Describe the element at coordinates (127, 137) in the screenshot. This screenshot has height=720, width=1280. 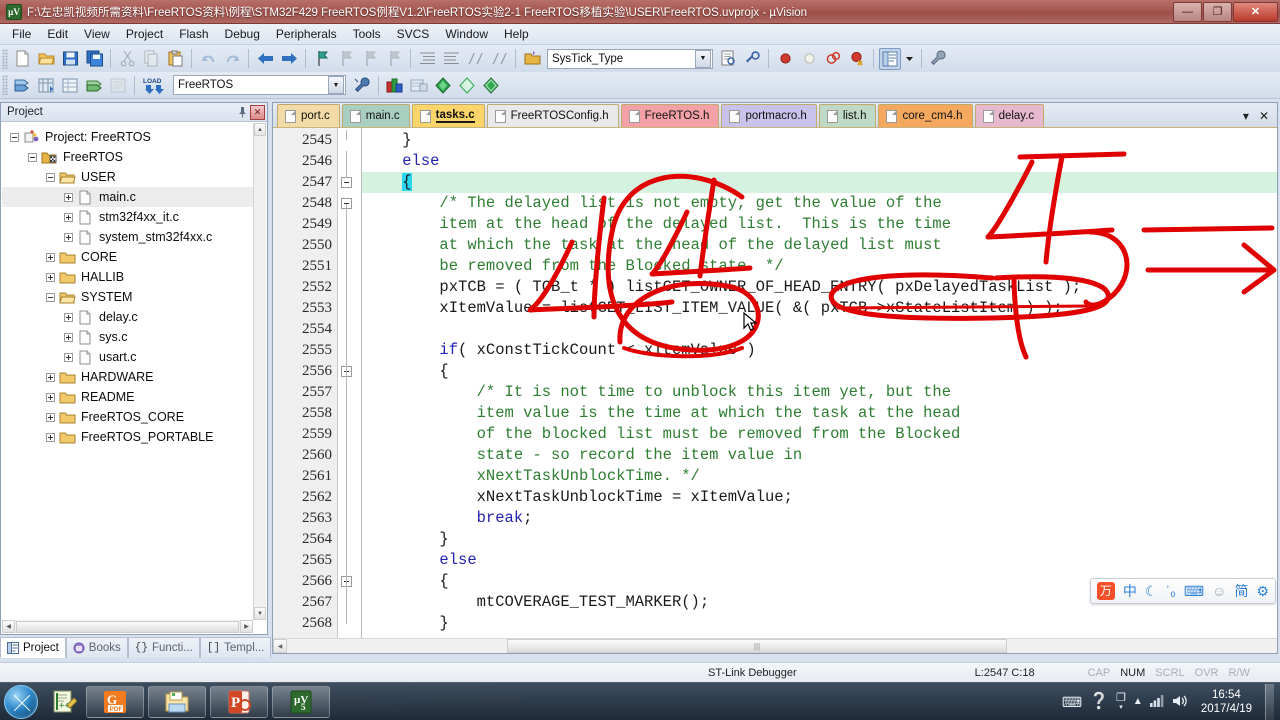
I see `tree-item-project-freertos: Project: FreeRTOS` at that location.